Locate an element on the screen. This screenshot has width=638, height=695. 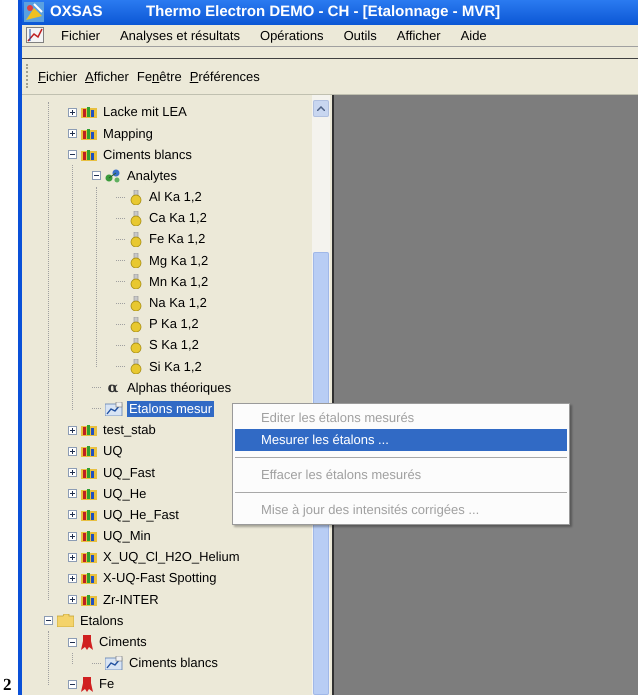
tree-item: Fe Ka 1,2 is located at coordinates (177, 239).